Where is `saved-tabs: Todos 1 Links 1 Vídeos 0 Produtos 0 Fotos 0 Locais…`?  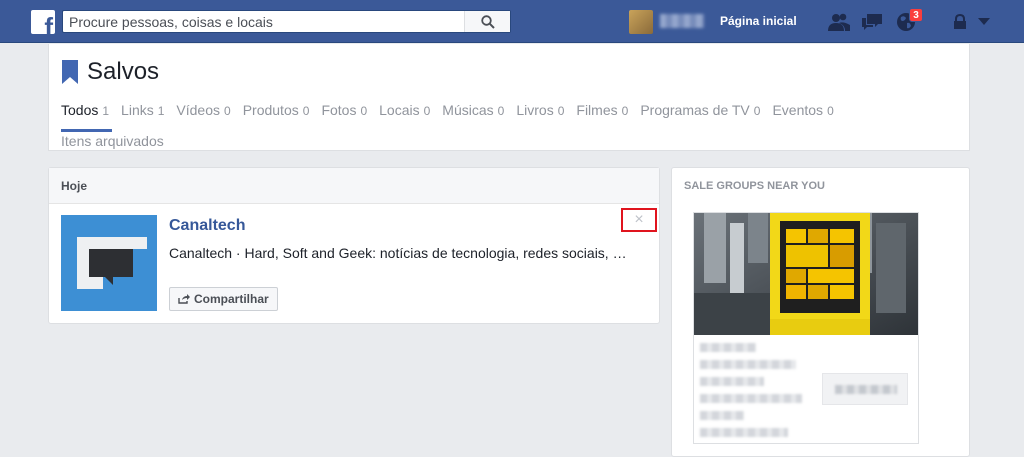
saved-tabs: Todos 1 Links 1 Vídeos 0 Produtos 0 Fotos 0 Locais… is located at coordinates (511, 110).